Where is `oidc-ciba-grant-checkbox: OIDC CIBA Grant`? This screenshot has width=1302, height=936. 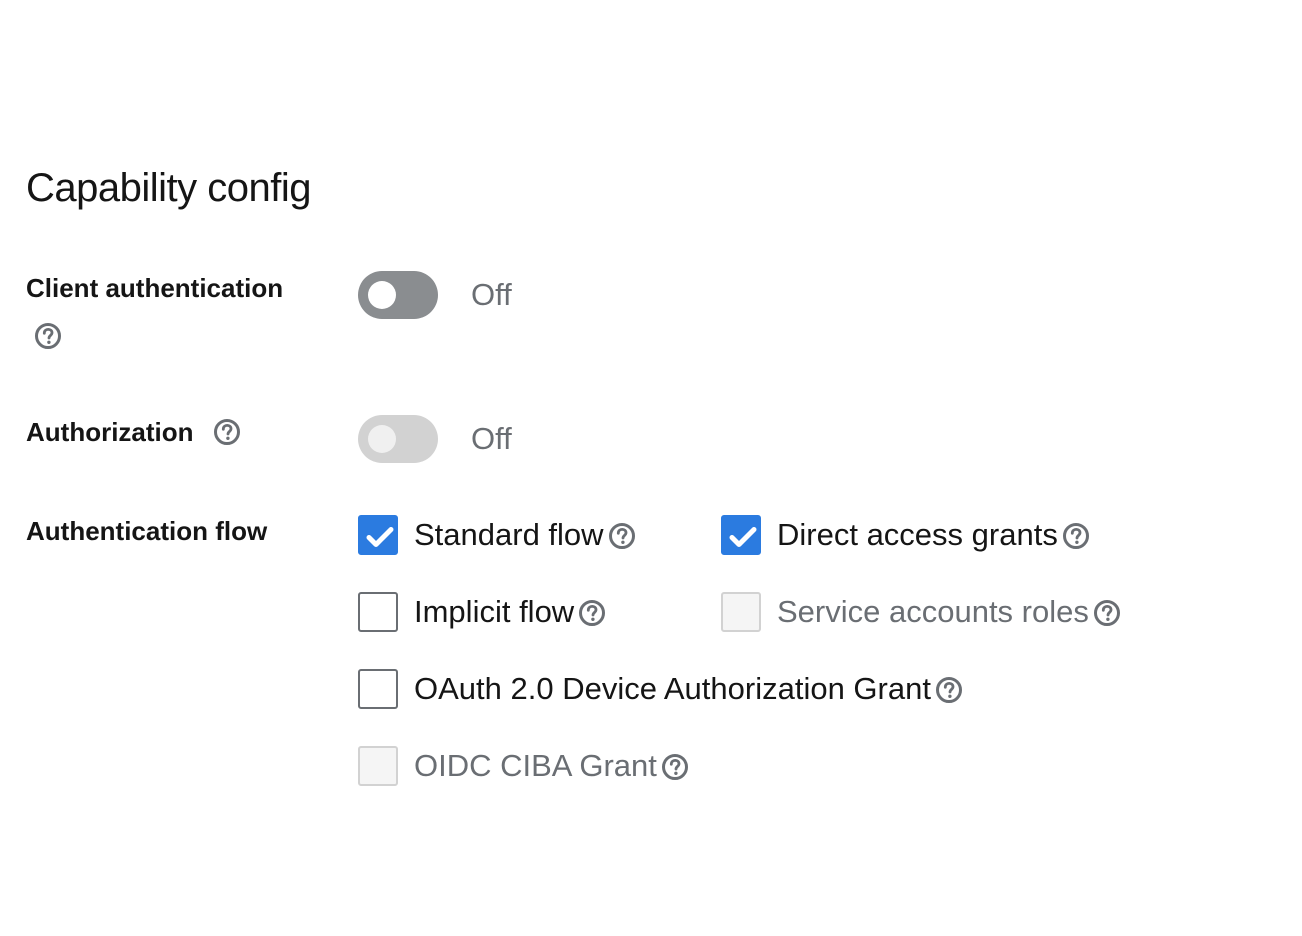
oidc-ciba-grant-checkbox: OIDC CIBA Grant is located at coordinates (523, 766).